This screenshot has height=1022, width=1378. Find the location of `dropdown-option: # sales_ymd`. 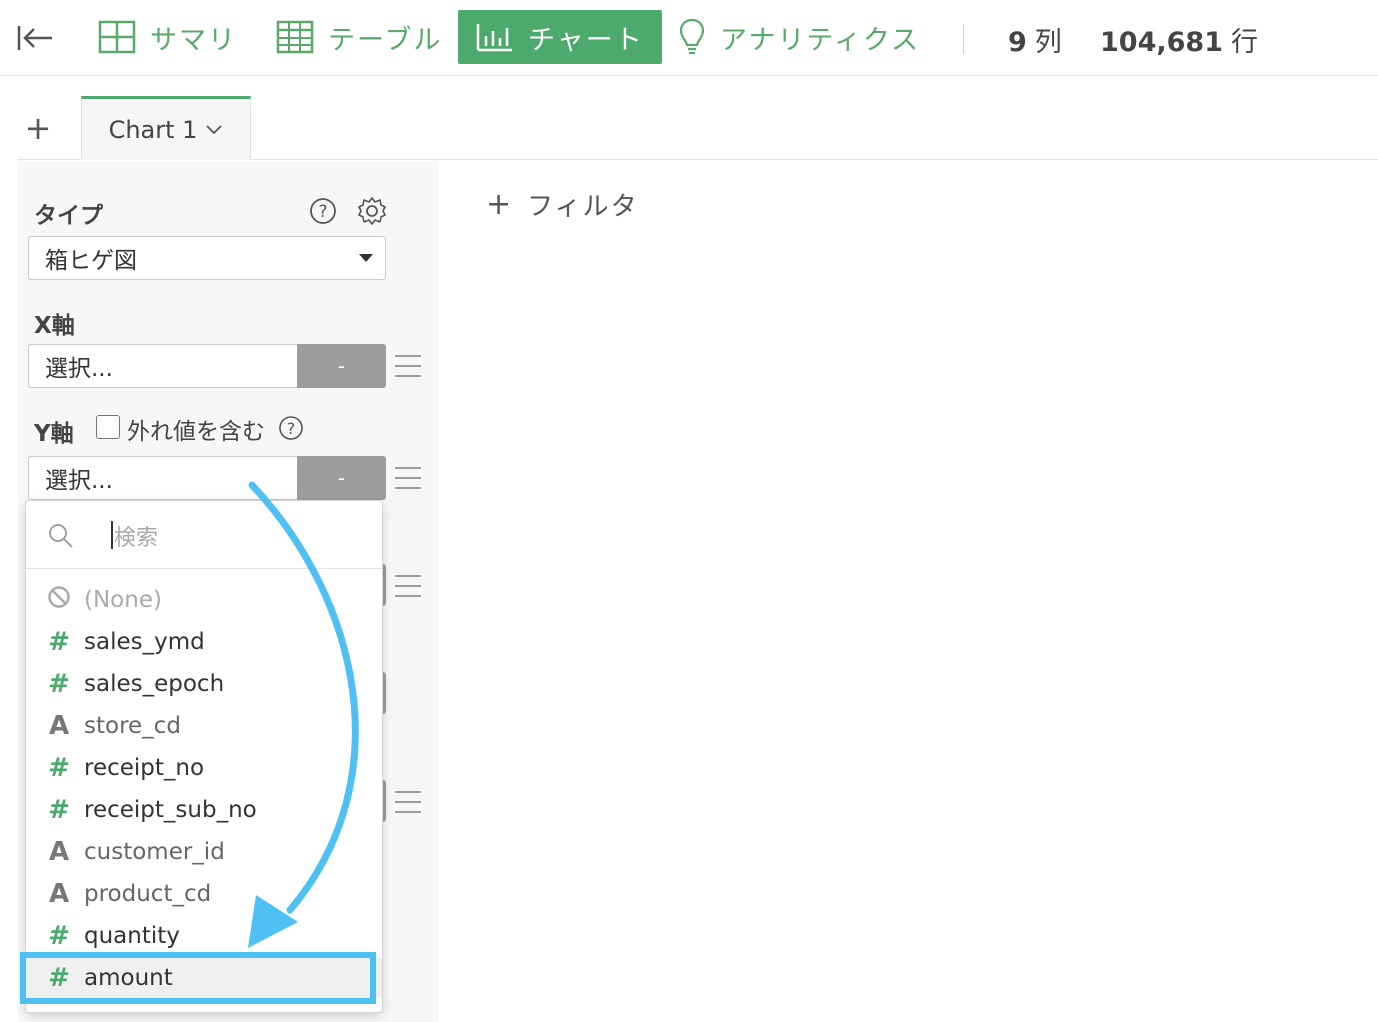

dropdown-option: # sales_ymd is located at coordinates (125, 642).